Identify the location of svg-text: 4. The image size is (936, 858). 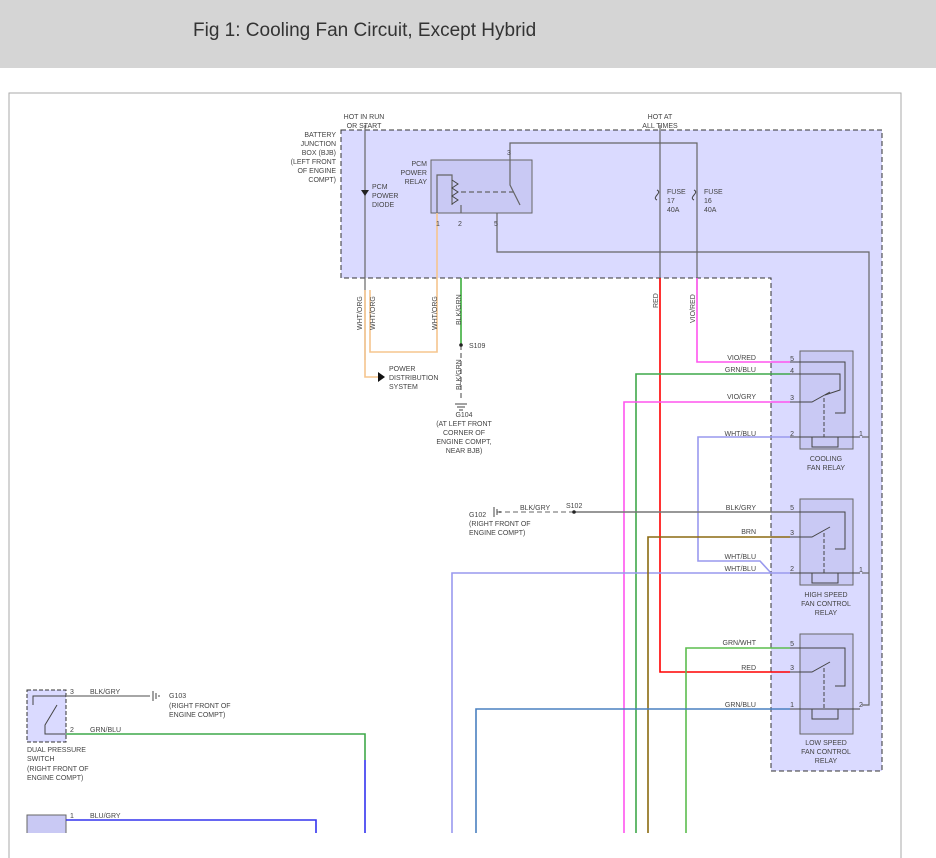
(792, 371).